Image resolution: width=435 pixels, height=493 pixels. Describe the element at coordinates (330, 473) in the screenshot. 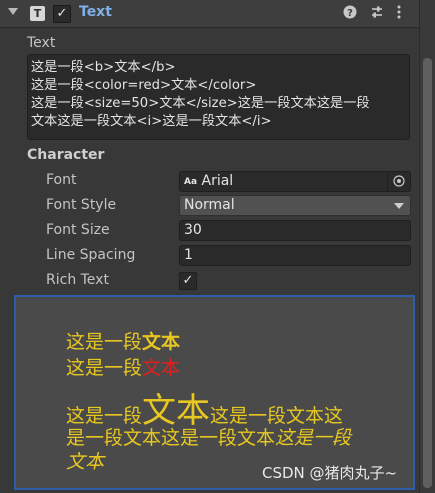

I see `watermark: CSDN @猪肉丸子~` at that location.